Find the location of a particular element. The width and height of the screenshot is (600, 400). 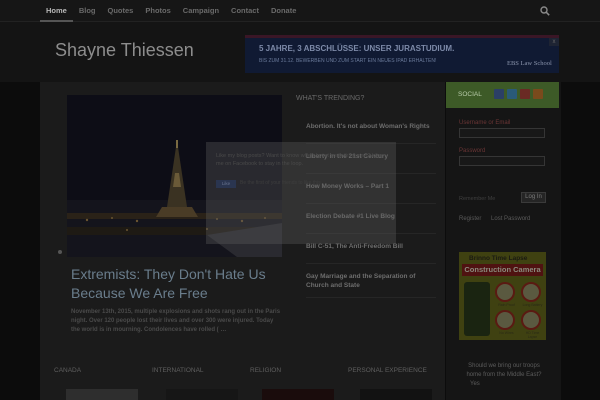

ad-close-icon: x is located at coordinates (554, 42).